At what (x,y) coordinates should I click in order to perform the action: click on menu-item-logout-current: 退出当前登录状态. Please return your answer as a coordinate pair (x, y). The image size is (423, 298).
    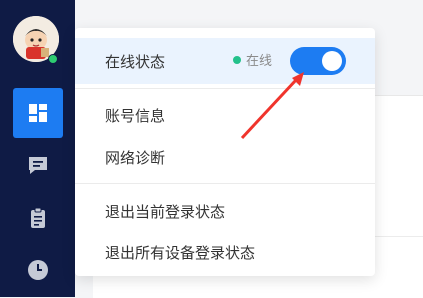
    Looking at the image, I should click on (225, 211).